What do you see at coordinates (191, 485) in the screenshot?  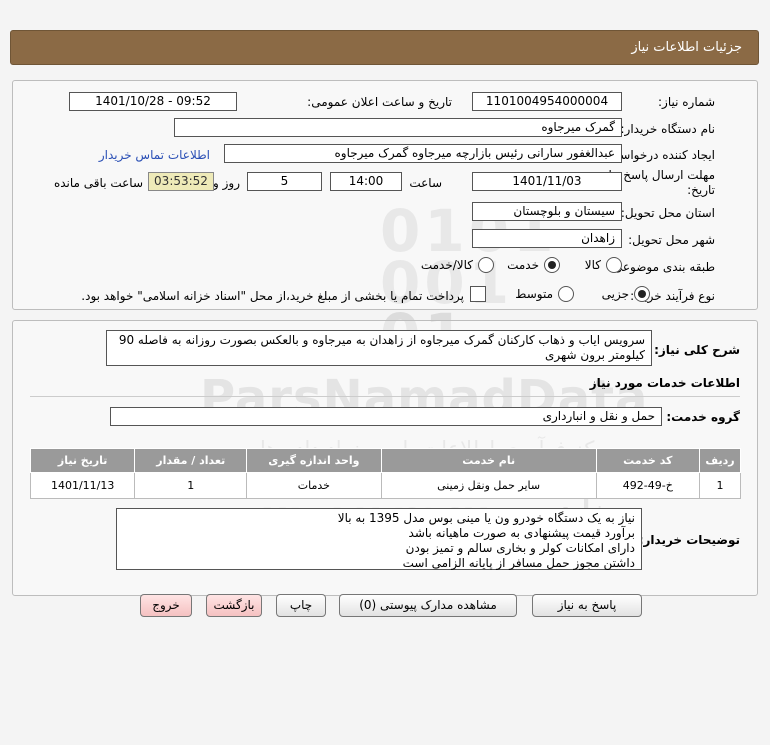 I see `cell-quantity: 1` at bounding box center [191, 485].